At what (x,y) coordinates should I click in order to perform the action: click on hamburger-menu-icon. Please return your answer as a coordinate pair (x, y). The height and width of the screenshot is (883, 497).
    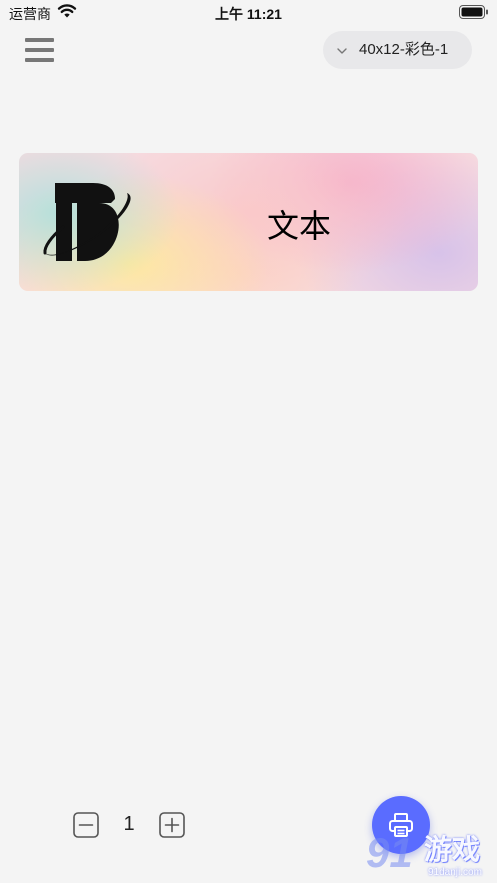
    Looking at the image, I should click on (40, 50).